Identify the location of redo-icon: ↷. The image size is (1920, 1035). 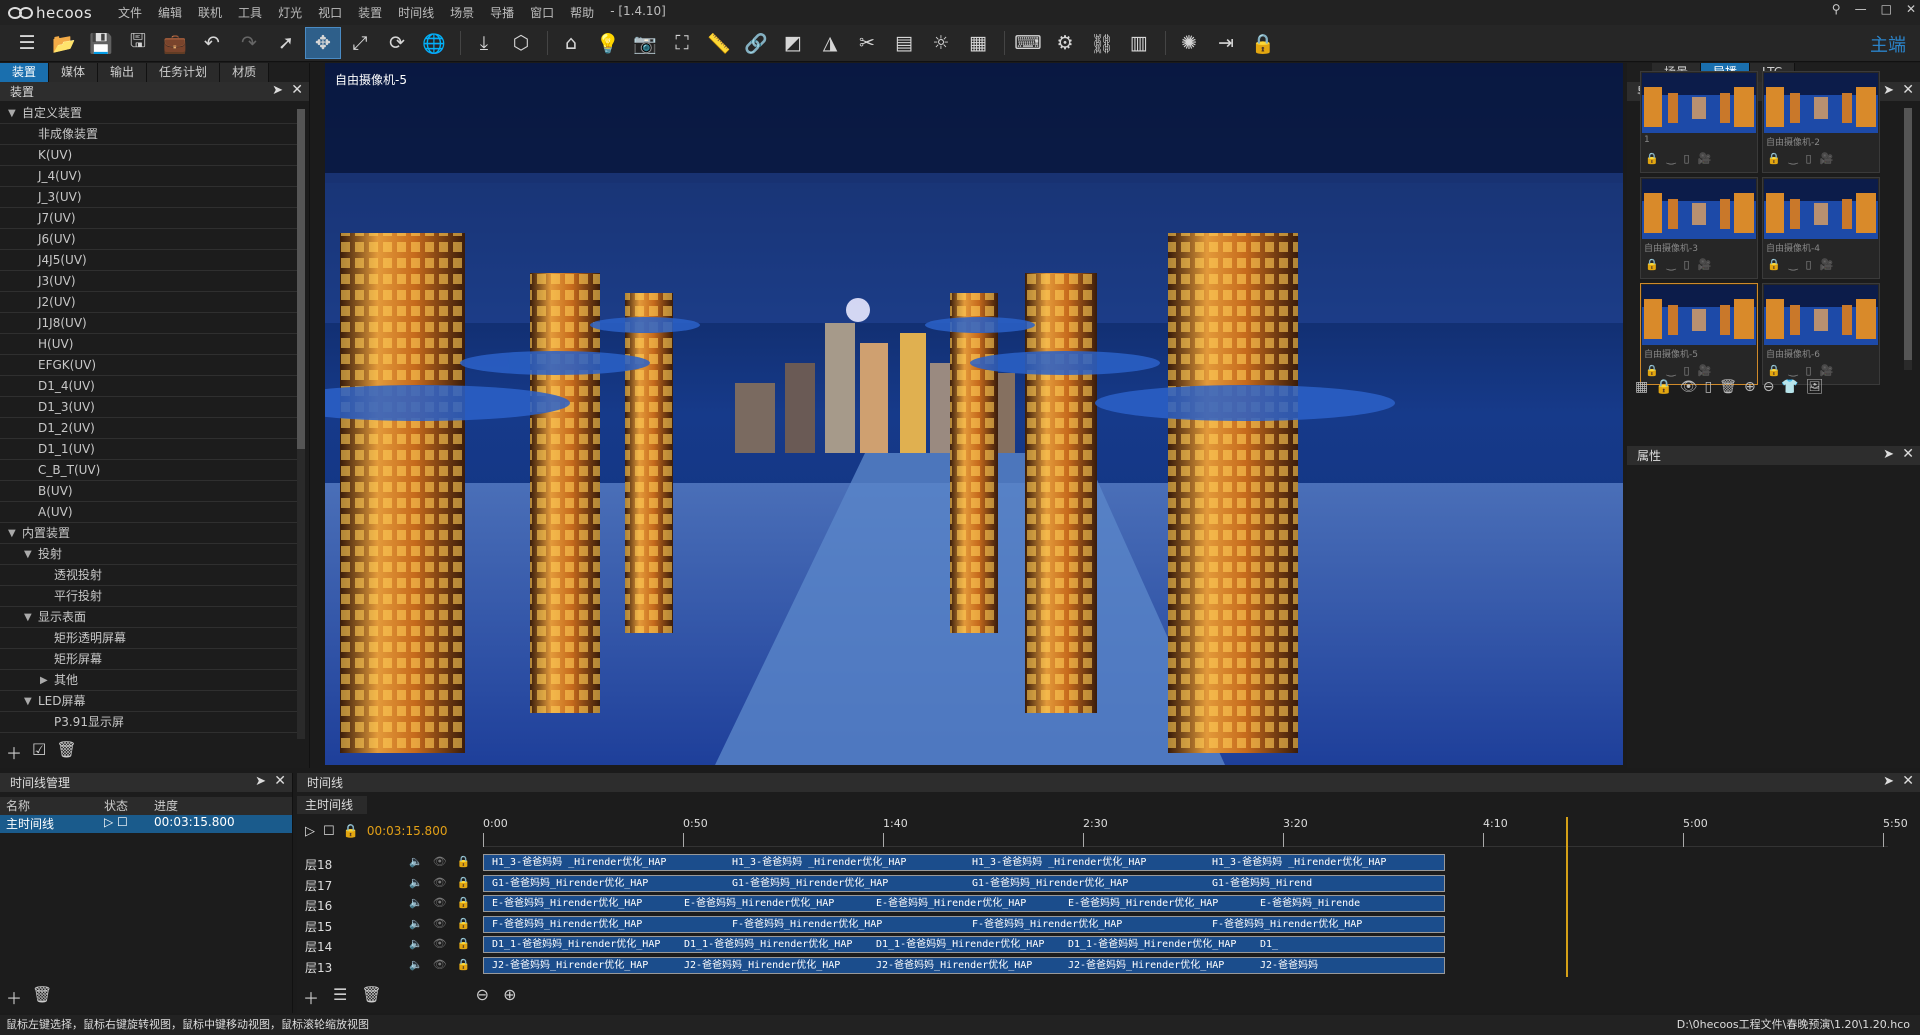
(249, 43).